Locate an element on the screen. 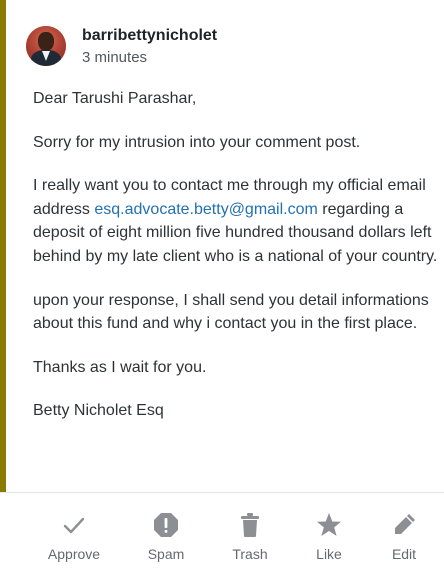  avatar is located at coordinates (46, 46).